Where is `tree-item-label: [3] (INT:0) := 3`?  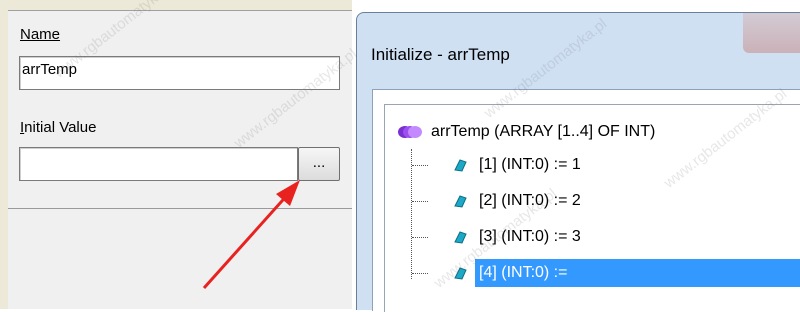
tree-item-label: [3] (INT:0) := 3 is located at coordinates (530, 236).